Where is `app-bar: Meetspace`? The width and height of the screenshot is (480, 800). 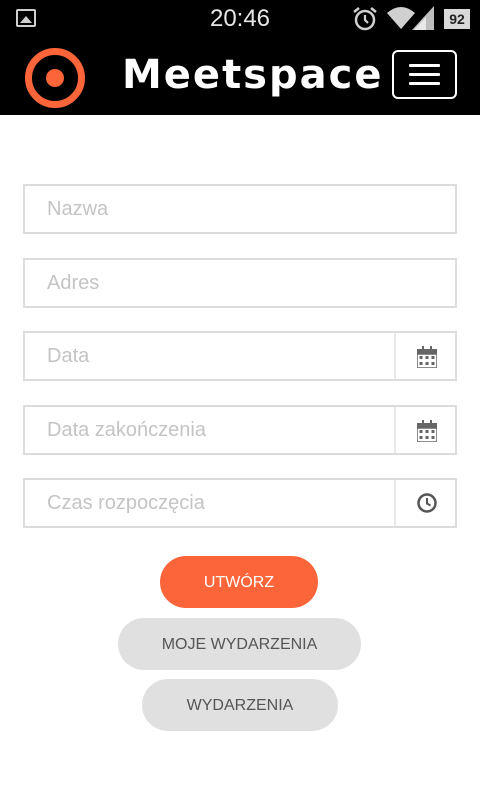
app-bar: Meetspace is located at coordinates (240, 76).